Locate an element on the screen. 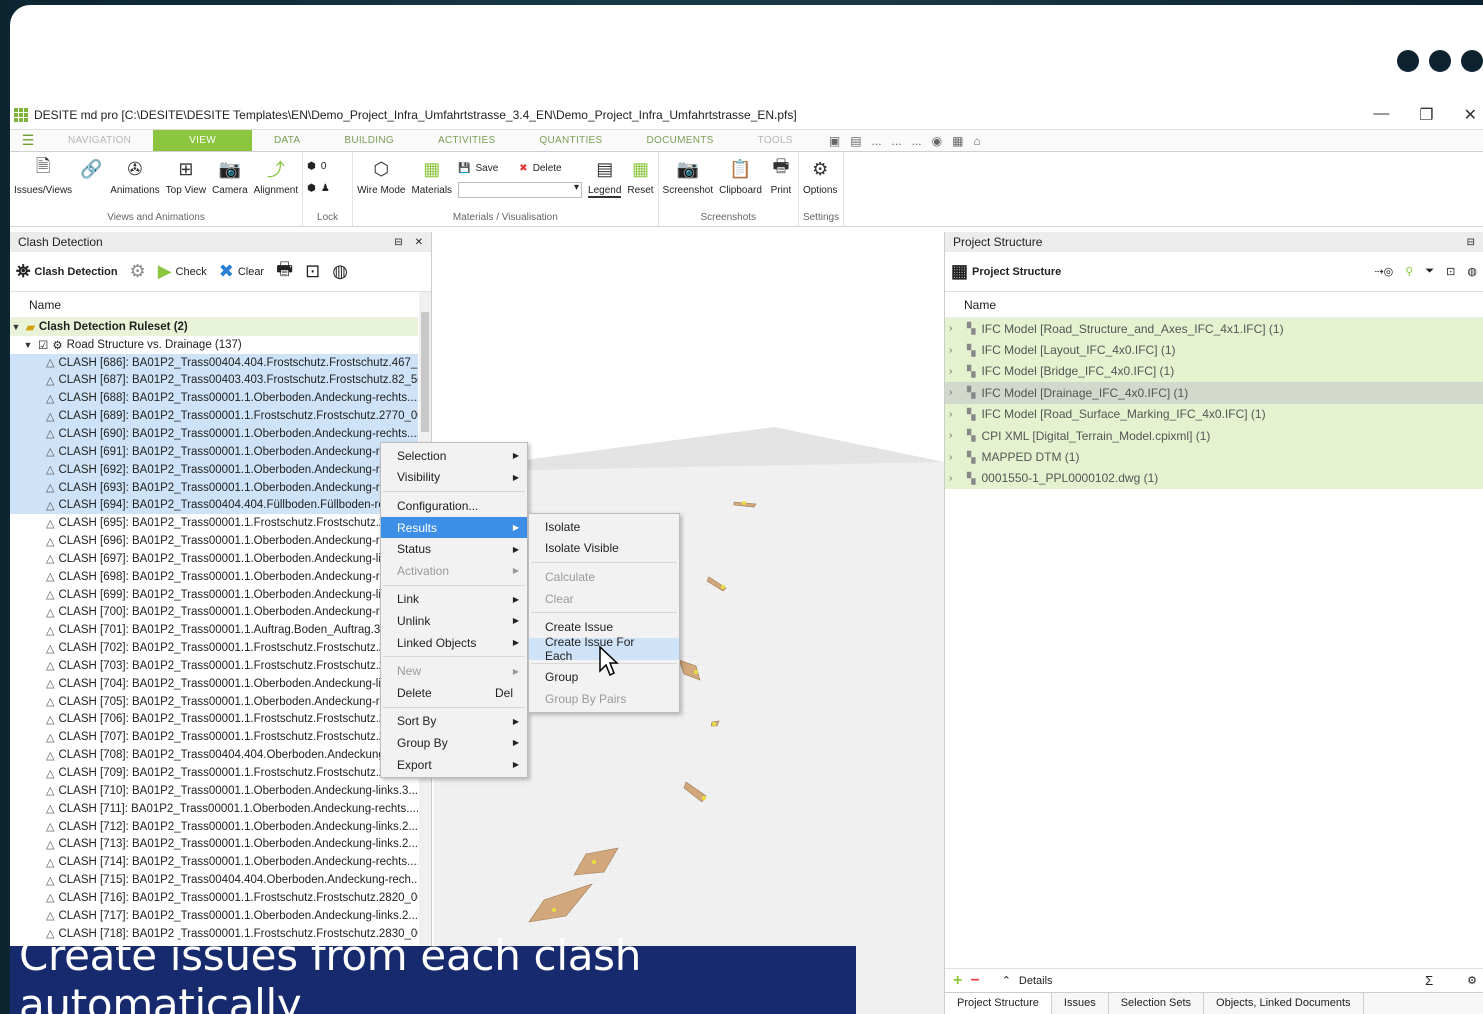 Image resolution: width=1483 pixels, height=1014 pixels. lock-cubes-icon: ⬢ is located at coordinates (311, 166).